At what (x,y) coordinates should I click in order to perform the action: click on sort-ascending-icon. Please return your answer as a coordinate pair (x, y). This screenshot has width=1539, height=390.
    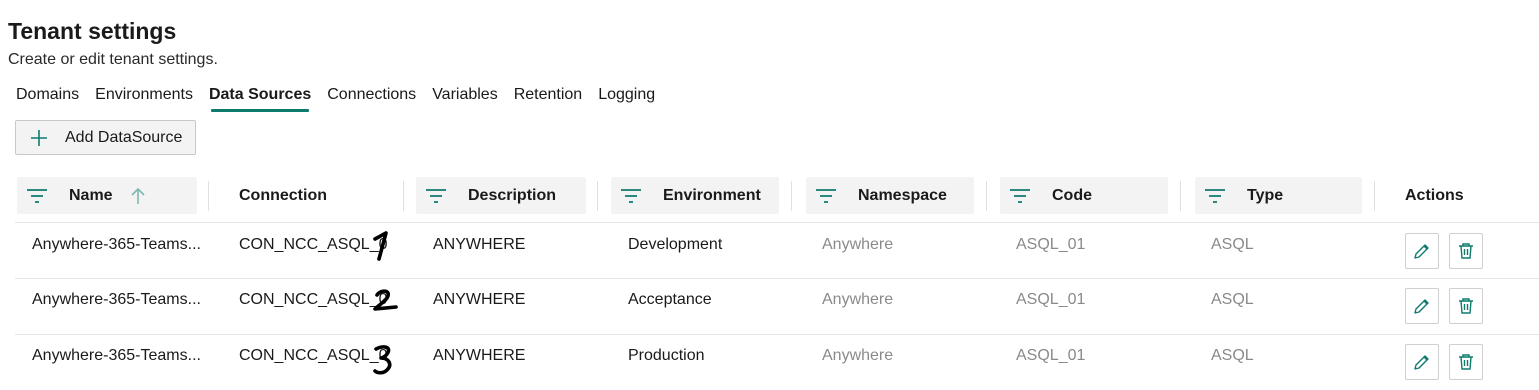
    Looking at the image, I should click on (138, 196).